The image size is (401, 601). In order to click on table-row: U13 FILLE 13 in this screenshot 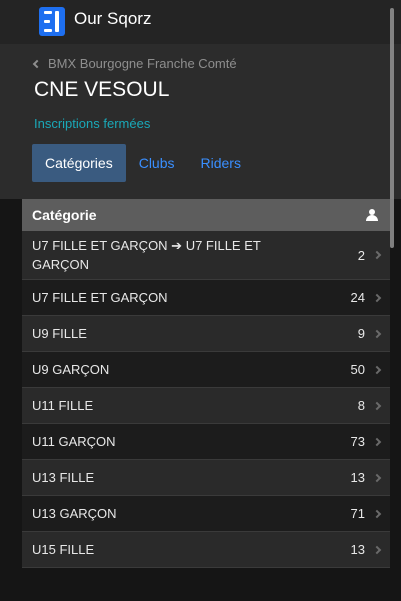, I will do `click(206, 478)`.